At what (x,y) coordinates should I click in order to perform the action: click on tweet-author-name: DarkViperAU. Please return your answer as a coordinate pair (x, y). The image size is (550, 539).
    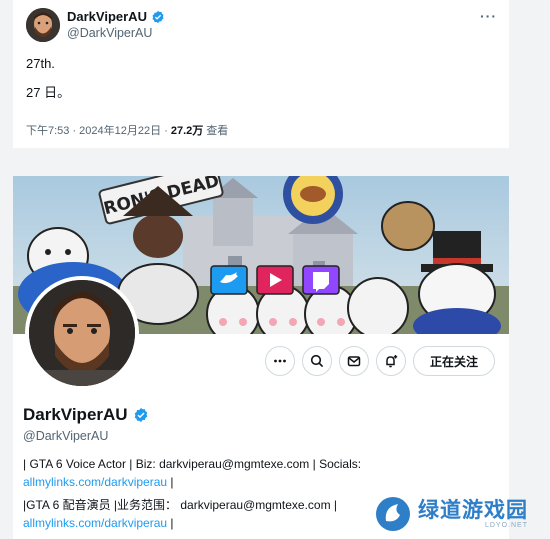
    Looking at the image, I should click on (116, 16).